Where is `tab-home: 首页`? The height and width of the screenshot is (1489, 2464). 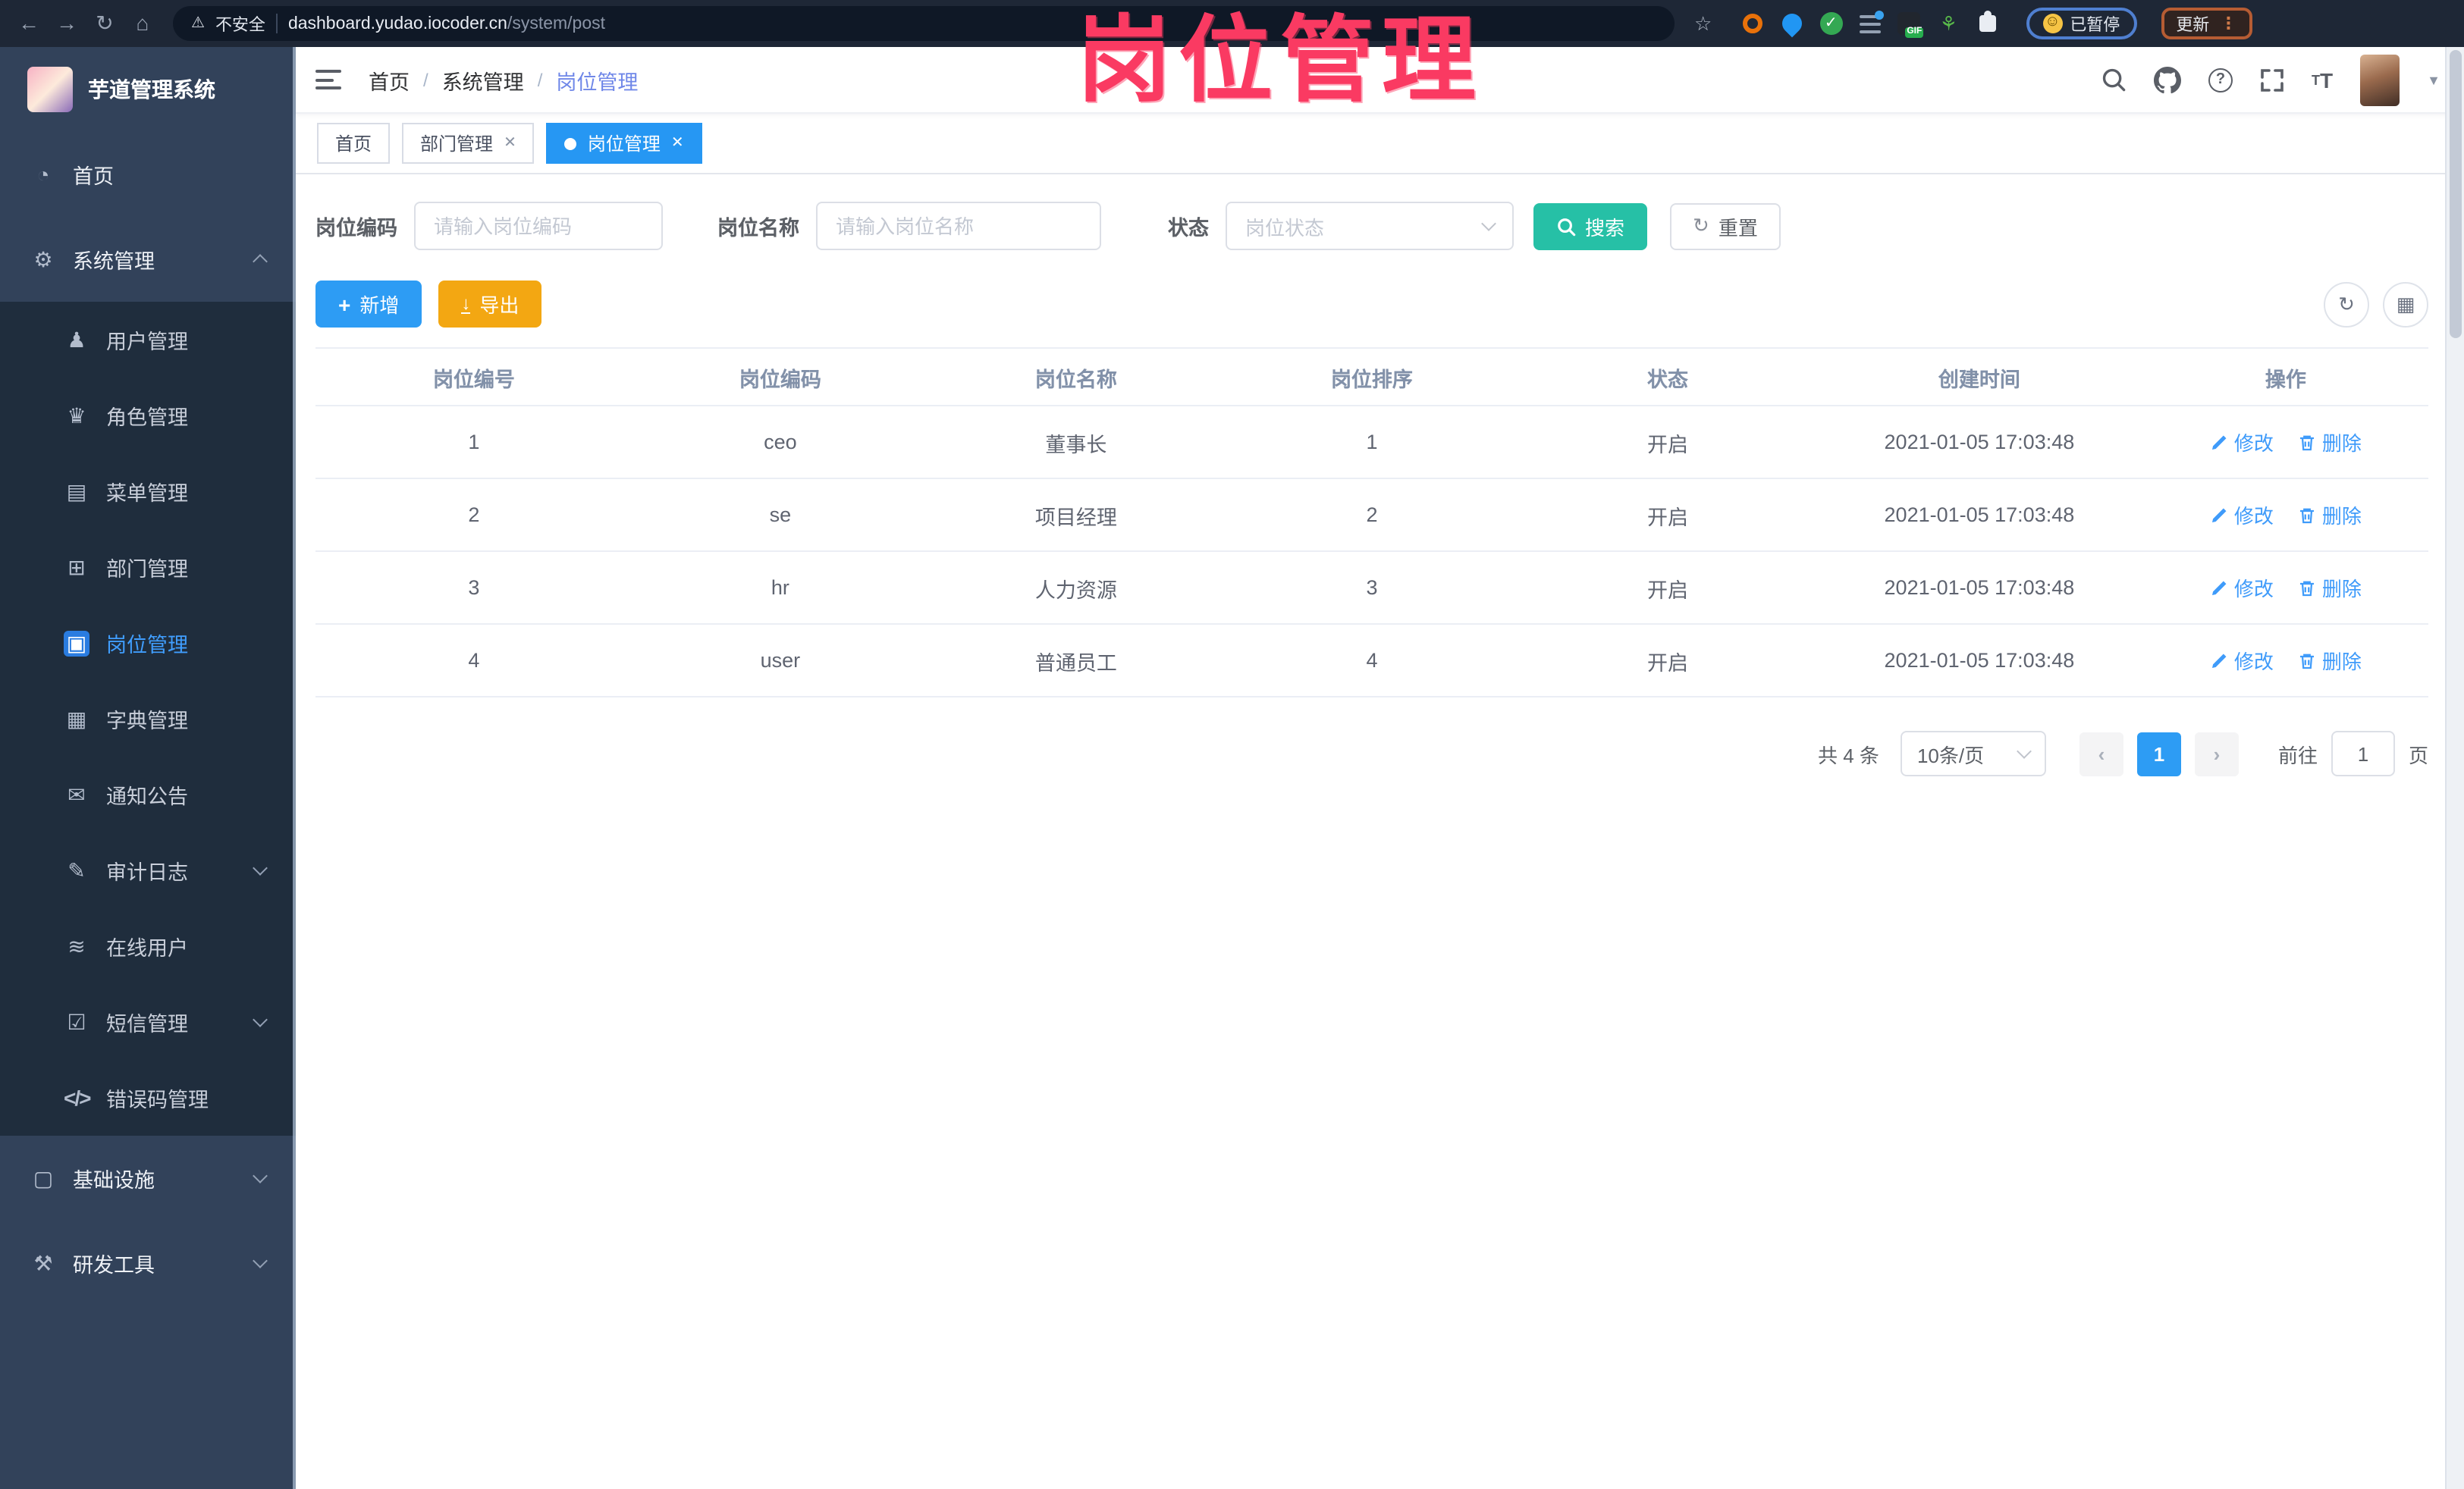 tab-home: 首页 is located at coordinates (354, 144).